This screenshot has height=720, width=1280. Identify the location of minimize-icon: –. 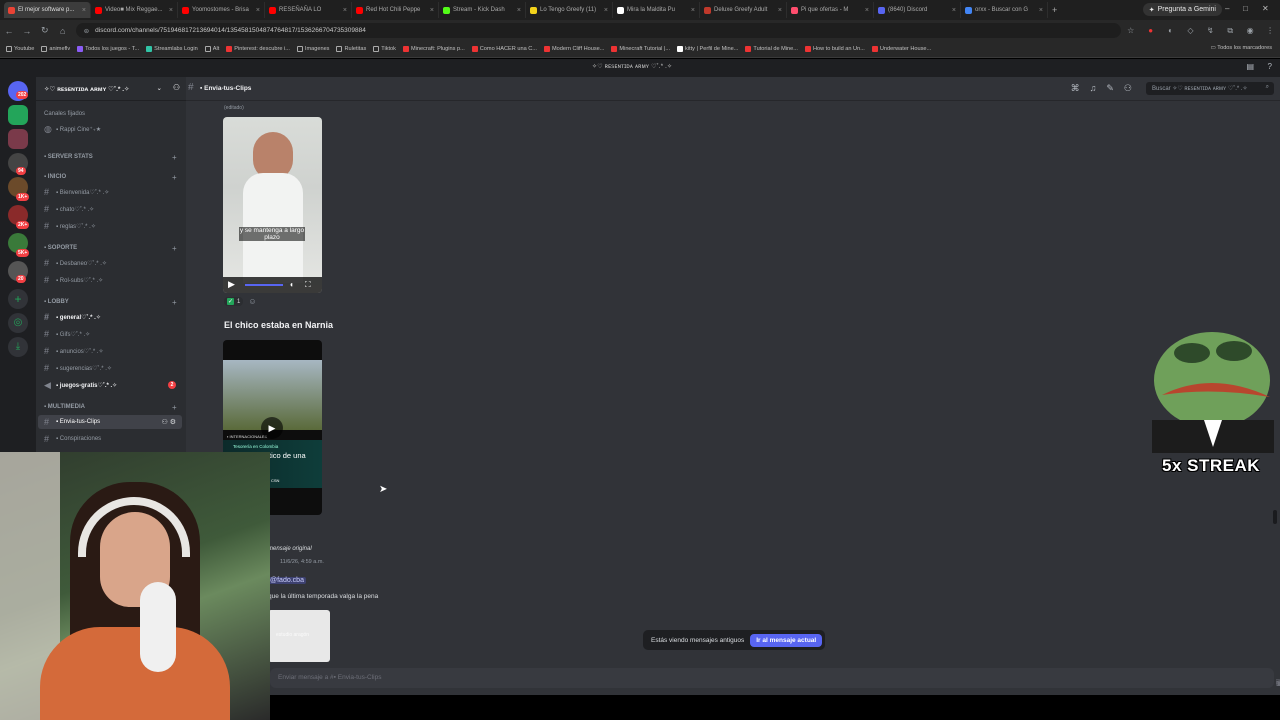
(1227, 8).